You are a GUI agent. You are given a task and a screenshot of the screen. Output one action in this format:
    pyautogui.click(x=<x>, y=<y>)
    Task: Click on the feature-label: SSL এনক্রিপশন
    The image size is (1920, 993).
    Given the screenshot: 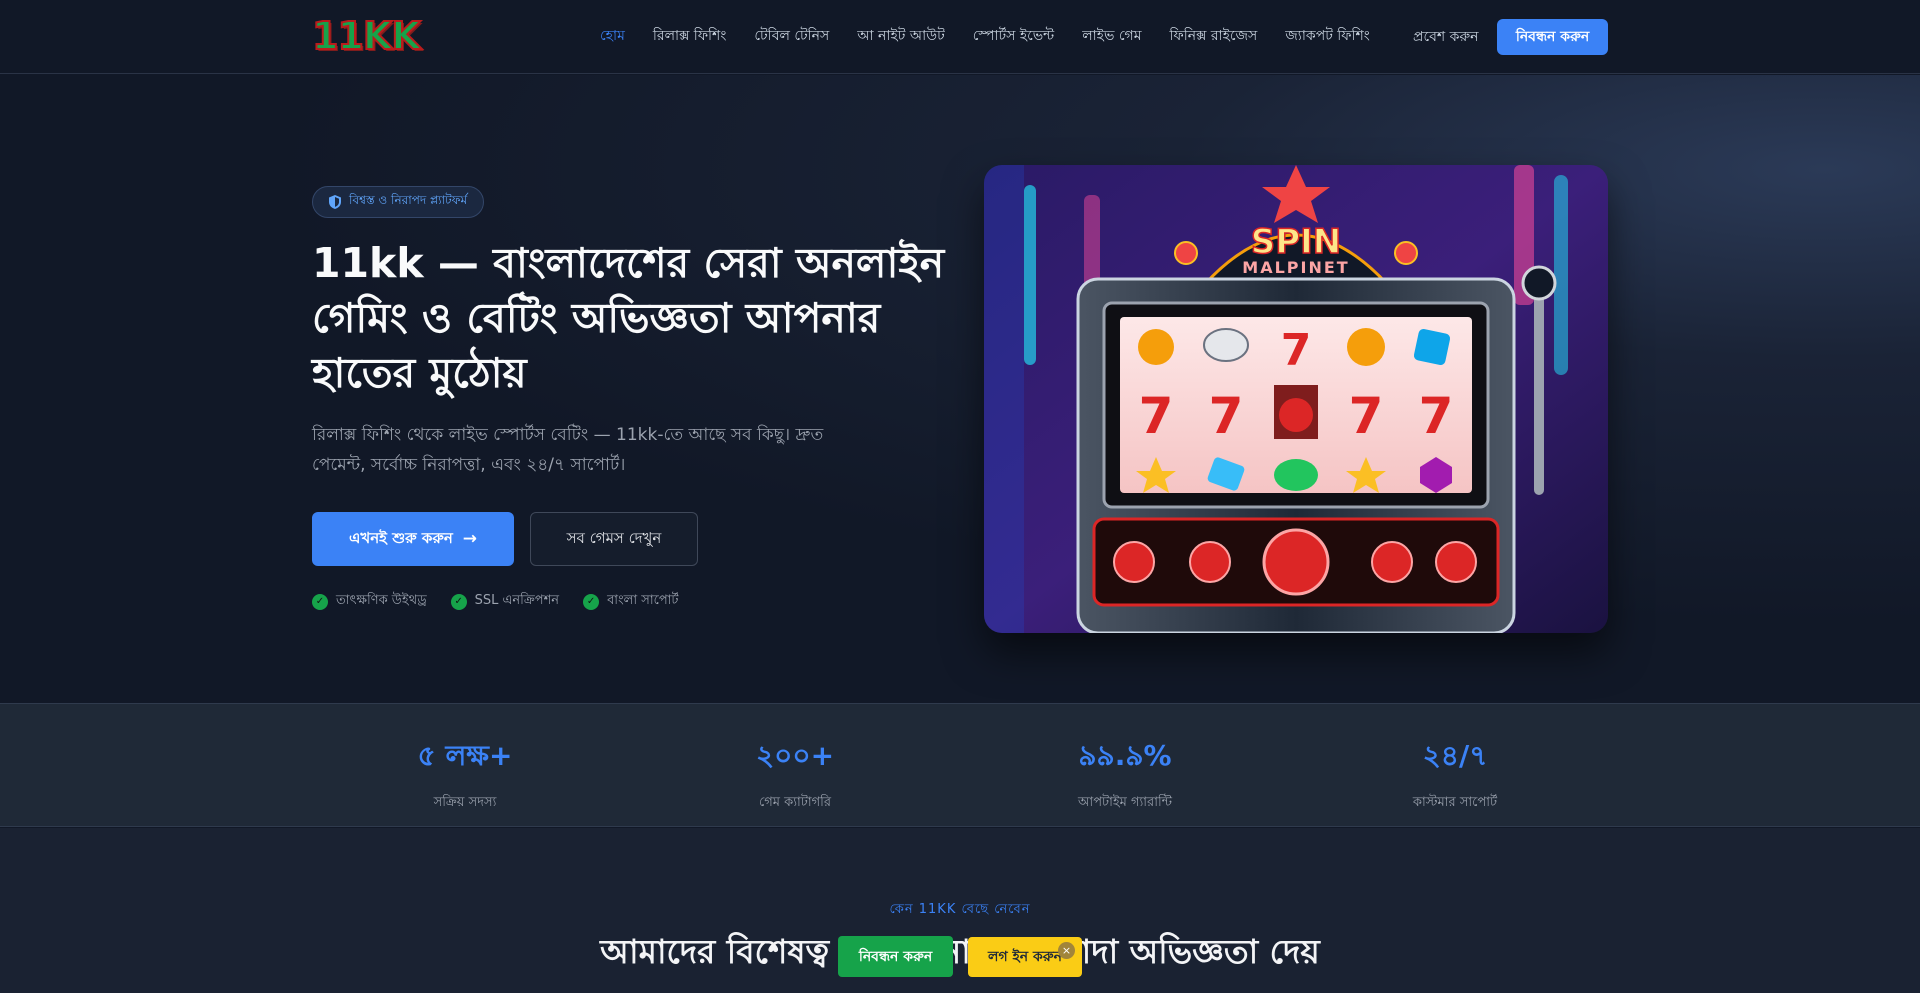 What is the action you would take?
    pyautogui.click(x=517, y=600)
    